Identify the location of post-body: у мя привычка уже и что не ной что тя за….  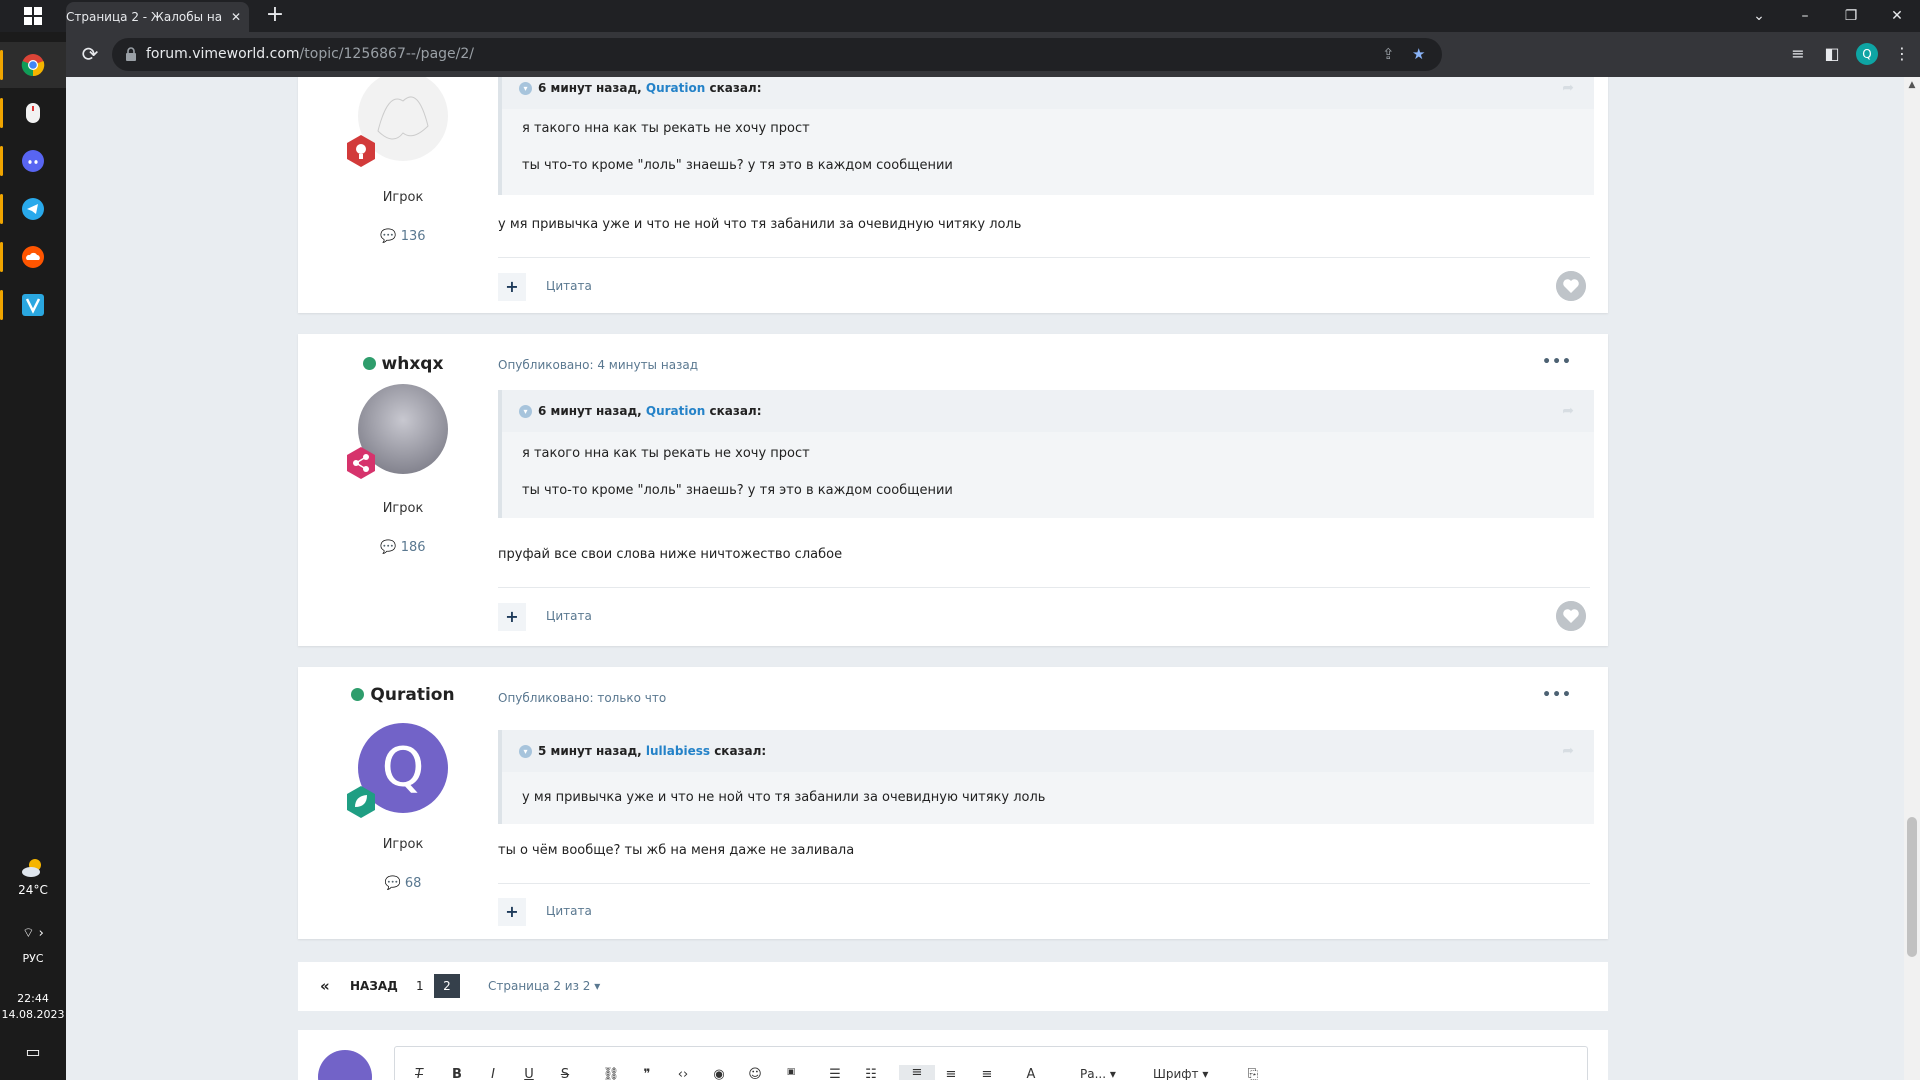
(760, 224).